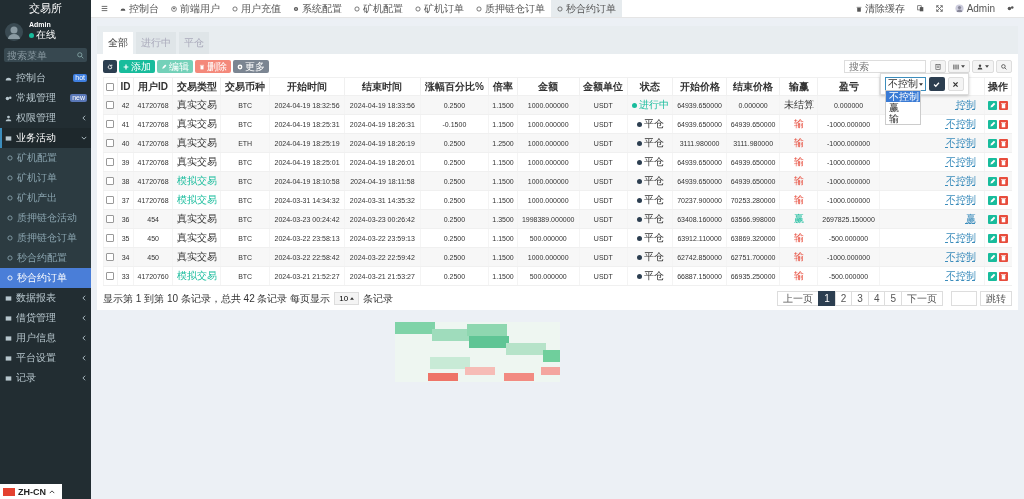 Image resolution: width=1024 pixels, height=499 pixels. Describe the element at coordinates (586, 8) in the screenshot. I see `nav-tab: 秒合约订单` at that location.